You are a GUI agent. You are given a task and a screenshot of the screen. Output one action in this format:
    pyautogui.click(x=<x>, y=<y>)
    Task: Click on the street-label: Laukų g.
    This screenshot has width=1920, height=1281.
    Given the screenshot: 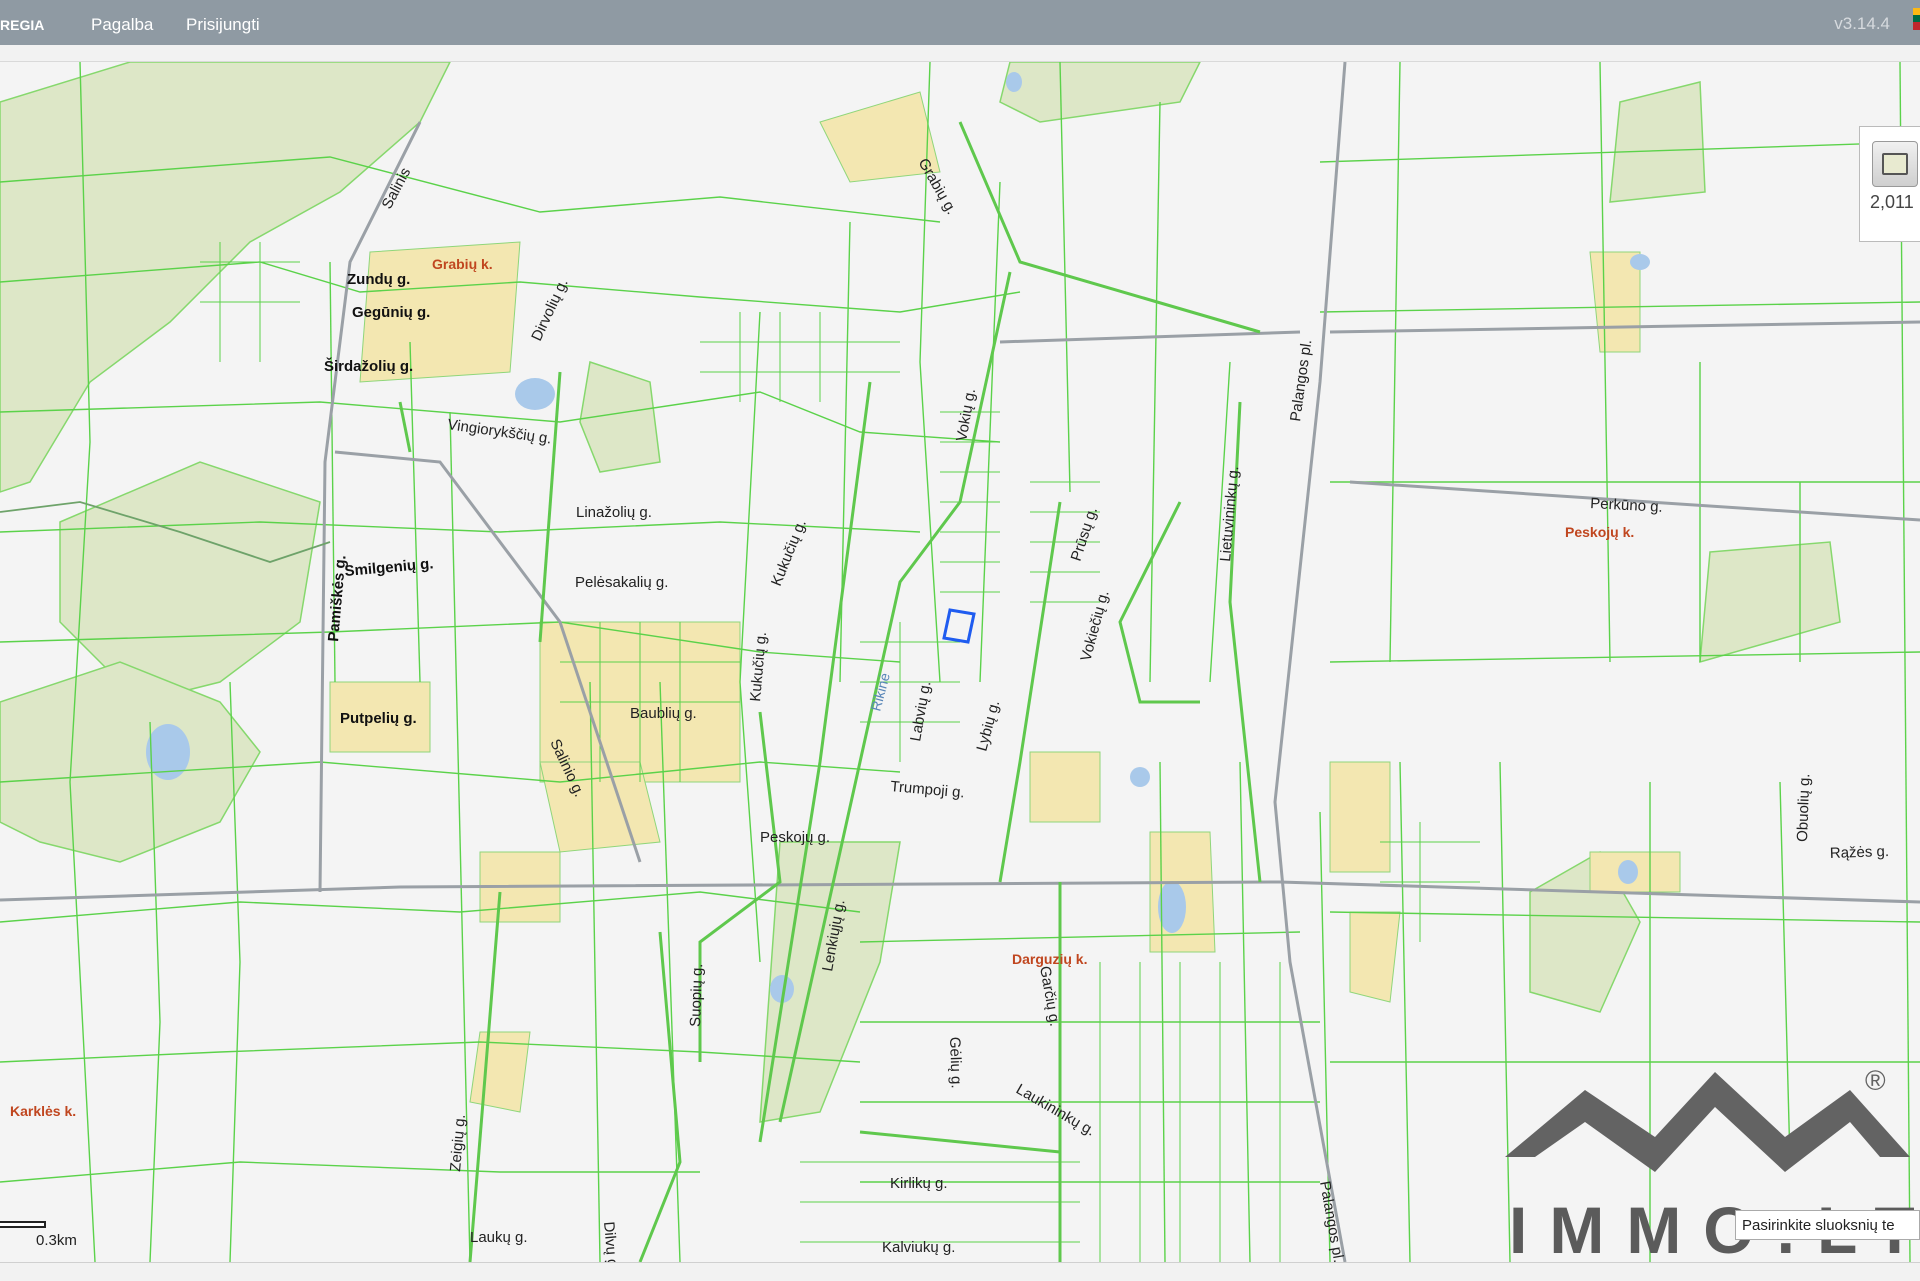 What is the action you would take?
    pyautogui.click(x=499, y=1237)
    